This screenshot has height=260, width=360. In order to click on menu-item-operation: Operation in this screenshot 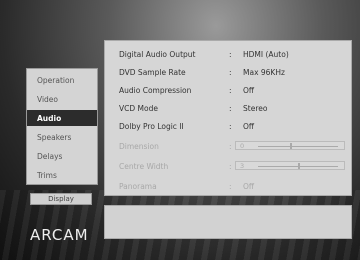, I will do `click(62, 80)`.